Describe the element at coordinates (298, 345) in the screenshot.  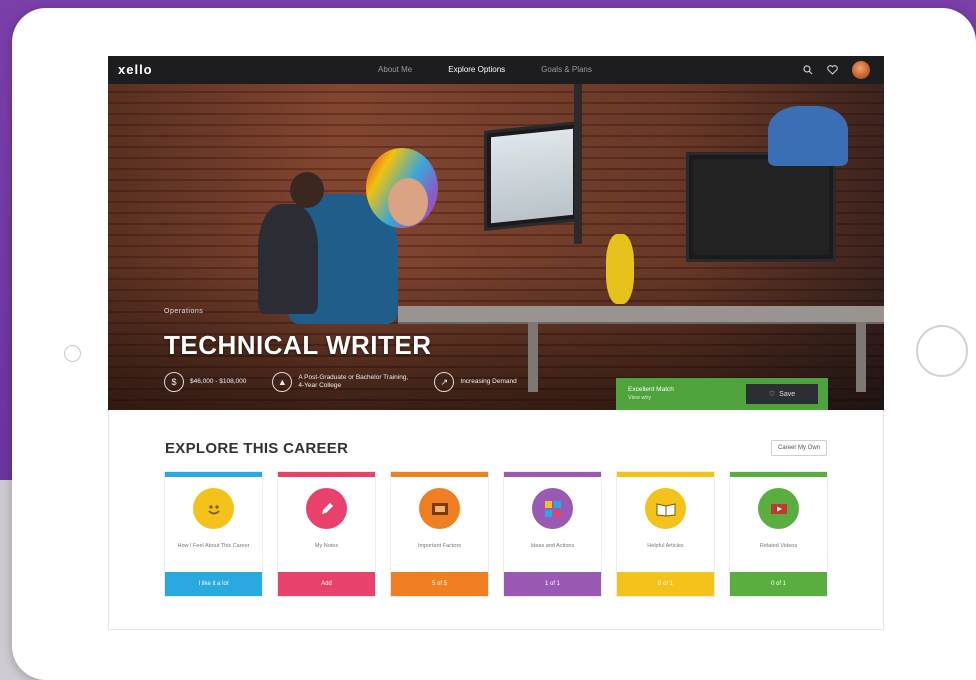
I see `career-title: TECHNICAL WRITER` at that location.